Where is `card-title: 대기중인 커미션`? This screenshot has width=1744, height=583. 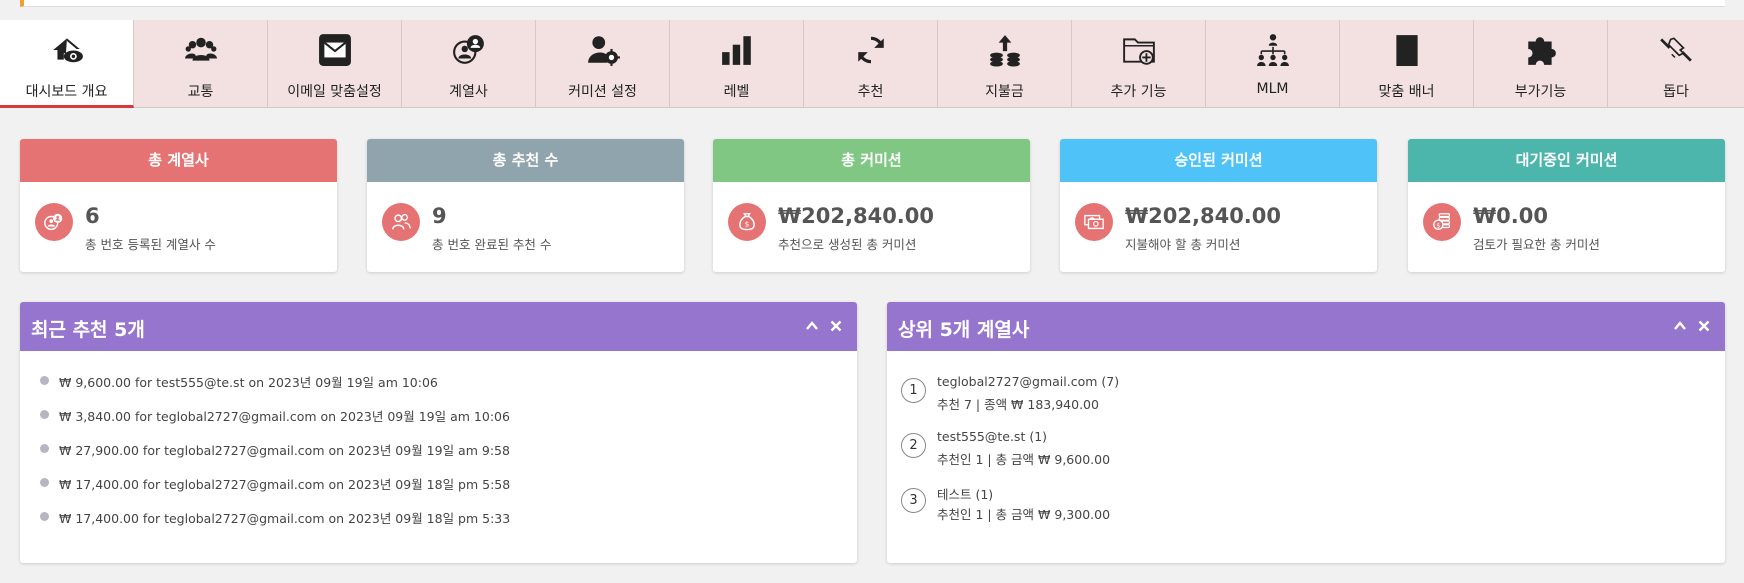 card-title: 대기중인 커미션 is located at coordinates (1566, 160).